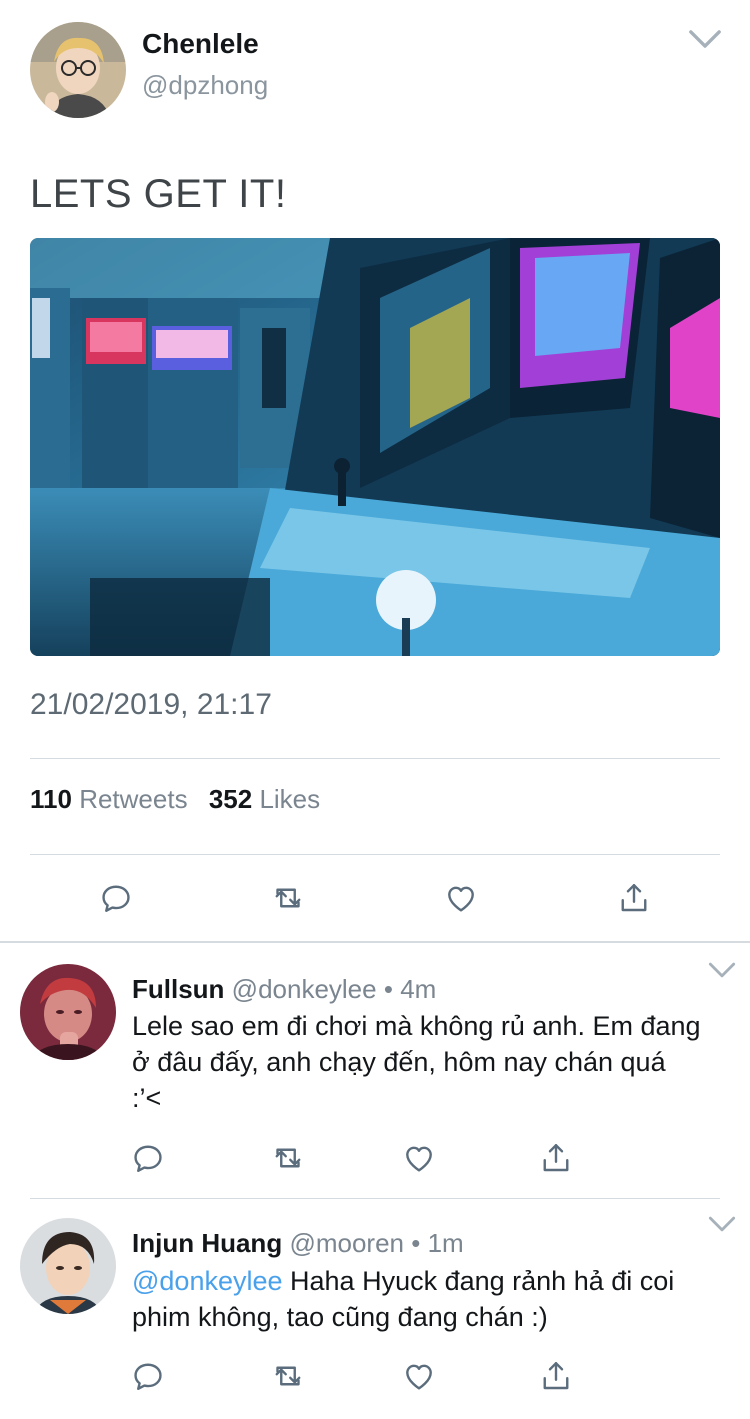  What do you see at coordinates (346, 1243) in the screenshot?
I see `reply-author-handle: @mooren` at bounding box center [346, 1243].